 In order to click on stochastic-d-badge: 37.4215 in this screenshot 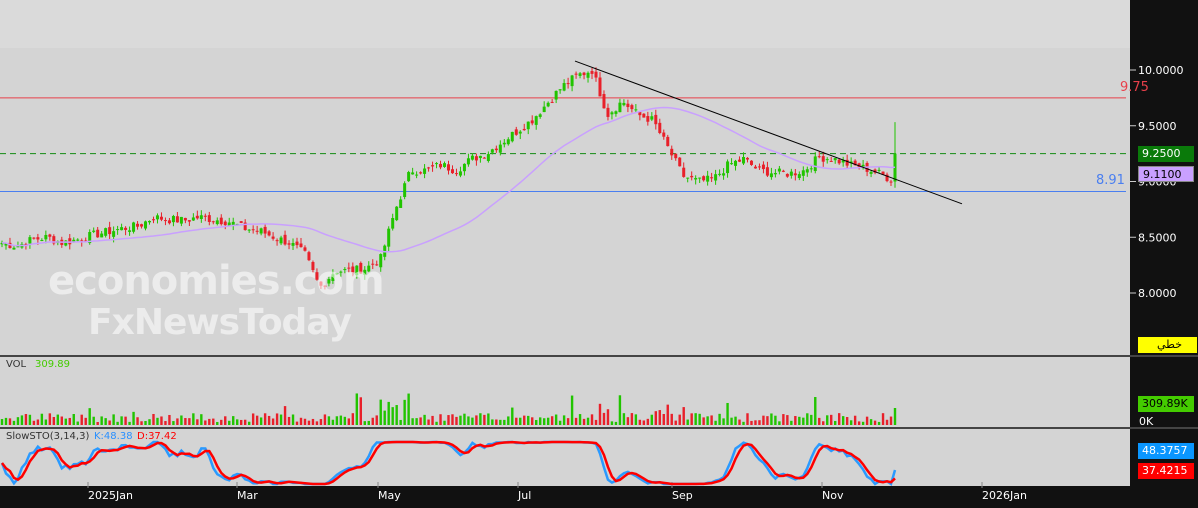, I will do `click(1166, 471)`.